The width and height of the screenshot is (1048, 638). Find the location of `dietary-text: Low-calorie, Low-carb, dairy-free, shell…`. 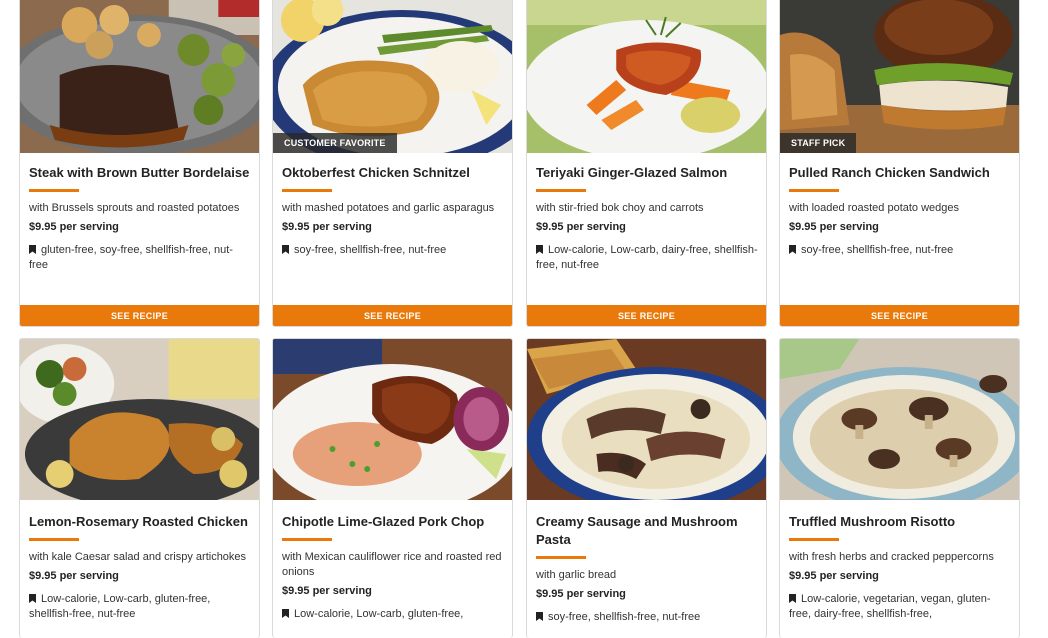

dietary-text: Low-calorie, Low-carb, dairy-free, shell… is located at coordinates (647, 257).